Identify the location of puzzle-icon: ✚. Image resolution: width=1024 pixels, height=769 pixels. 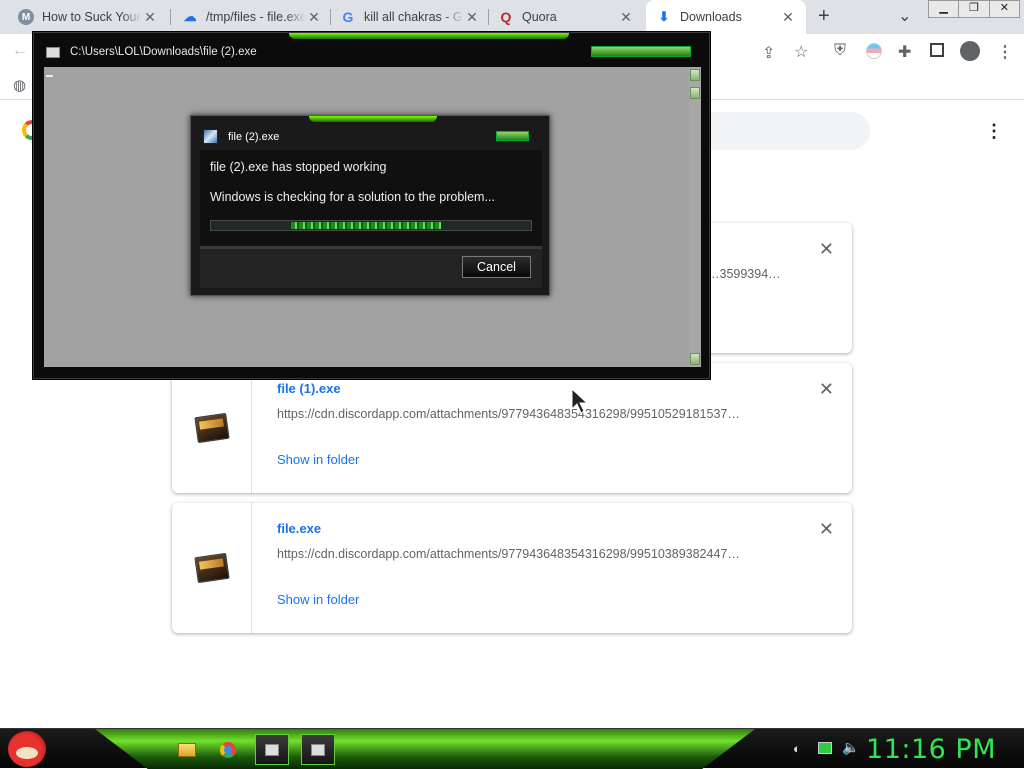
(904, 52).